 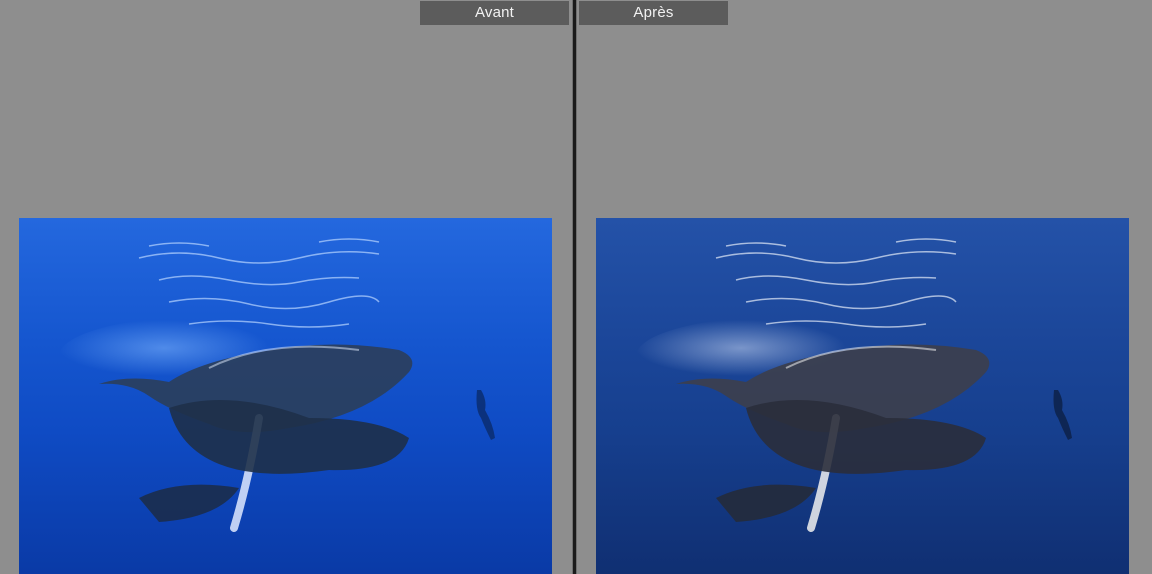 I want to click on after-label: Après, so click(x=653, y=13).